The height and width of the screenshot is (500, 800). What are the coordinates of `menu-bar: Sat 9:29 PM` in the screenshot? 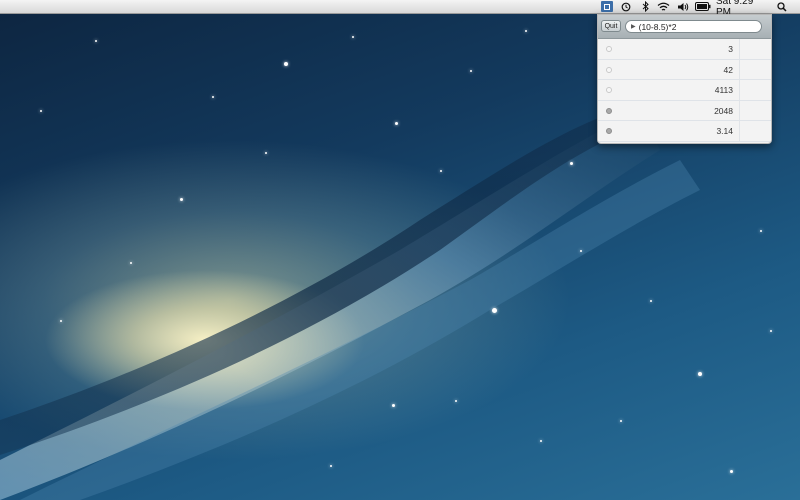 It's located at (400, 9).